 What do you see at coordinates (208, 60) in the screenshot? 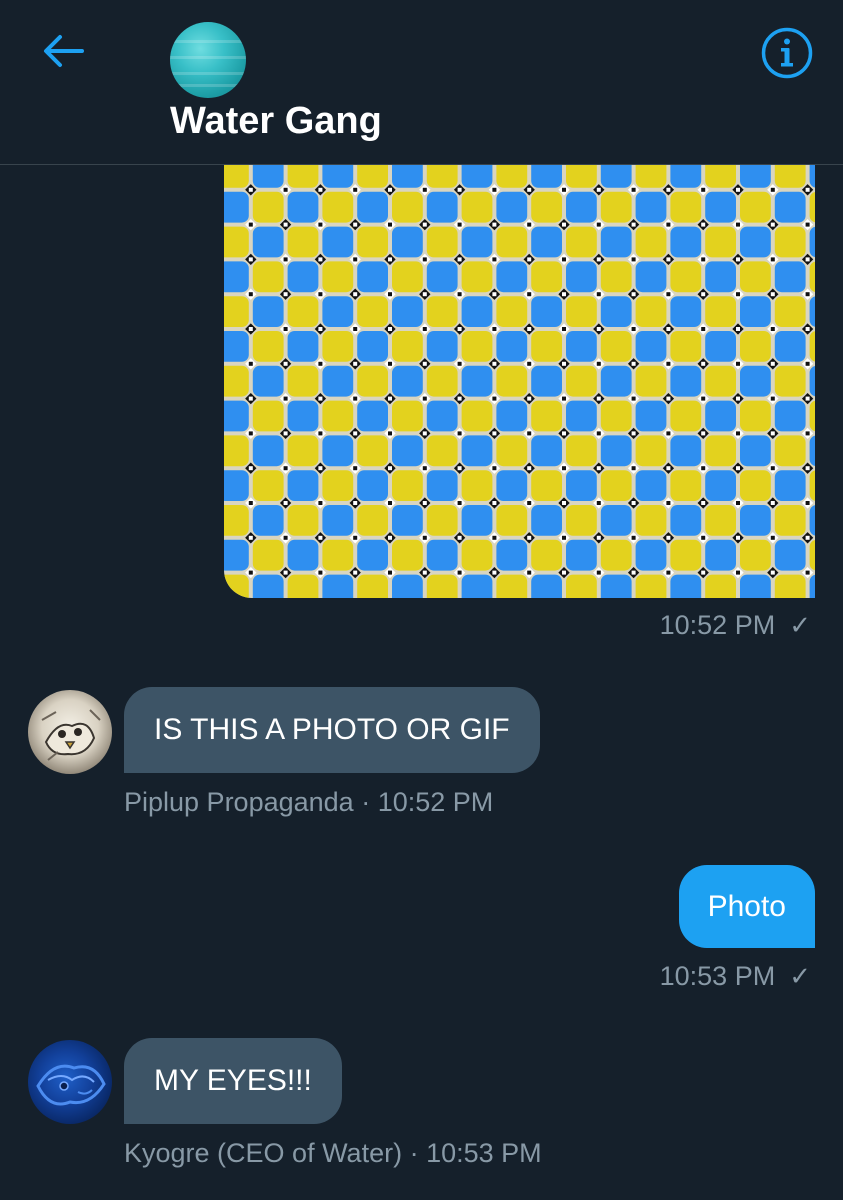
I see `group-avatar` at bounding box center [208, 60].